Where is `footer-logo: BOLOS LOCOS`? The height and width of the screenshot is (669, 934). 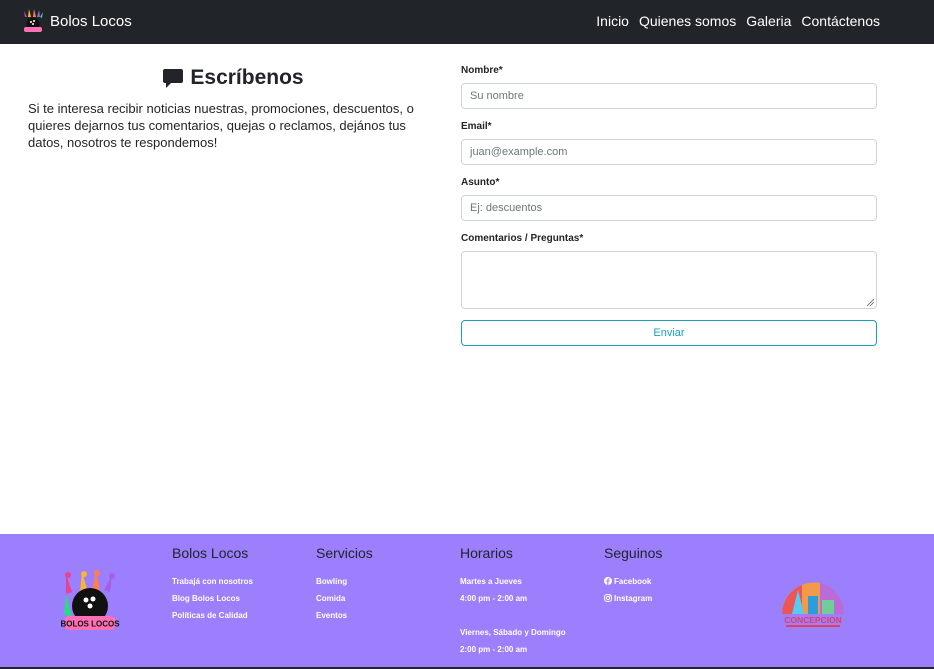
footer-logo: BOLOS LOCOS is located at coordinates (90, 600).